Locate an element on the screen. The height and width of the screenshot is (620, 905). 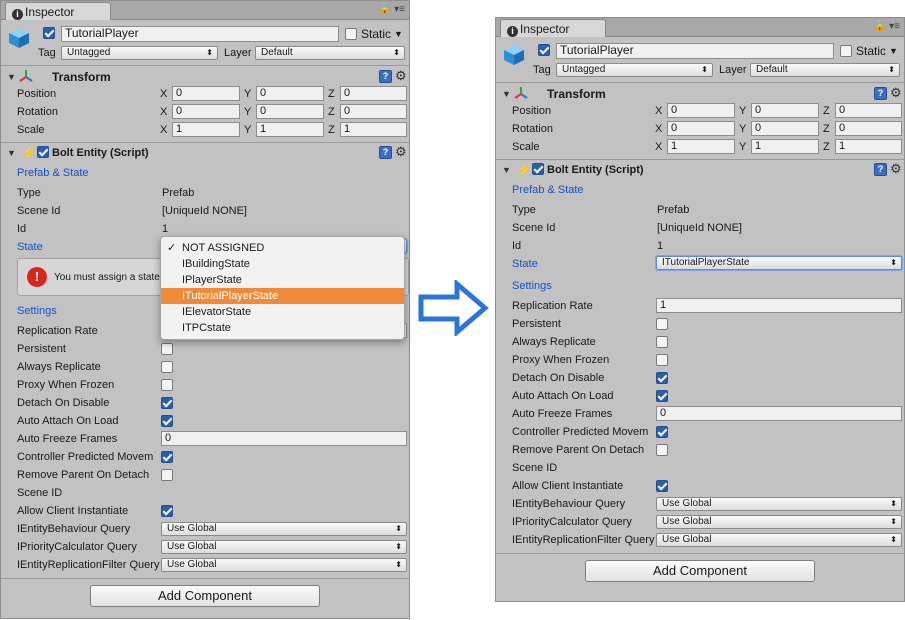
remove-parent-label: Remove Parent On Detach is located at coordinates (578, 450).